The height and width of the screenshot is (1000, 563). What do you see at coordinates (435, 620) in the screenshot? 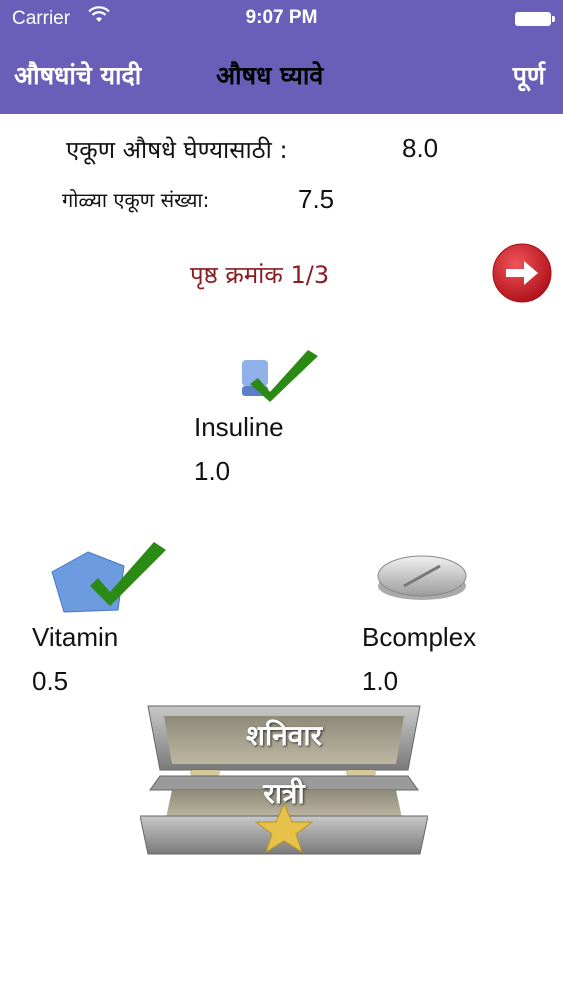
I see `medicine-item: Bcomplex 1.0` at bounding box center [435, 620].